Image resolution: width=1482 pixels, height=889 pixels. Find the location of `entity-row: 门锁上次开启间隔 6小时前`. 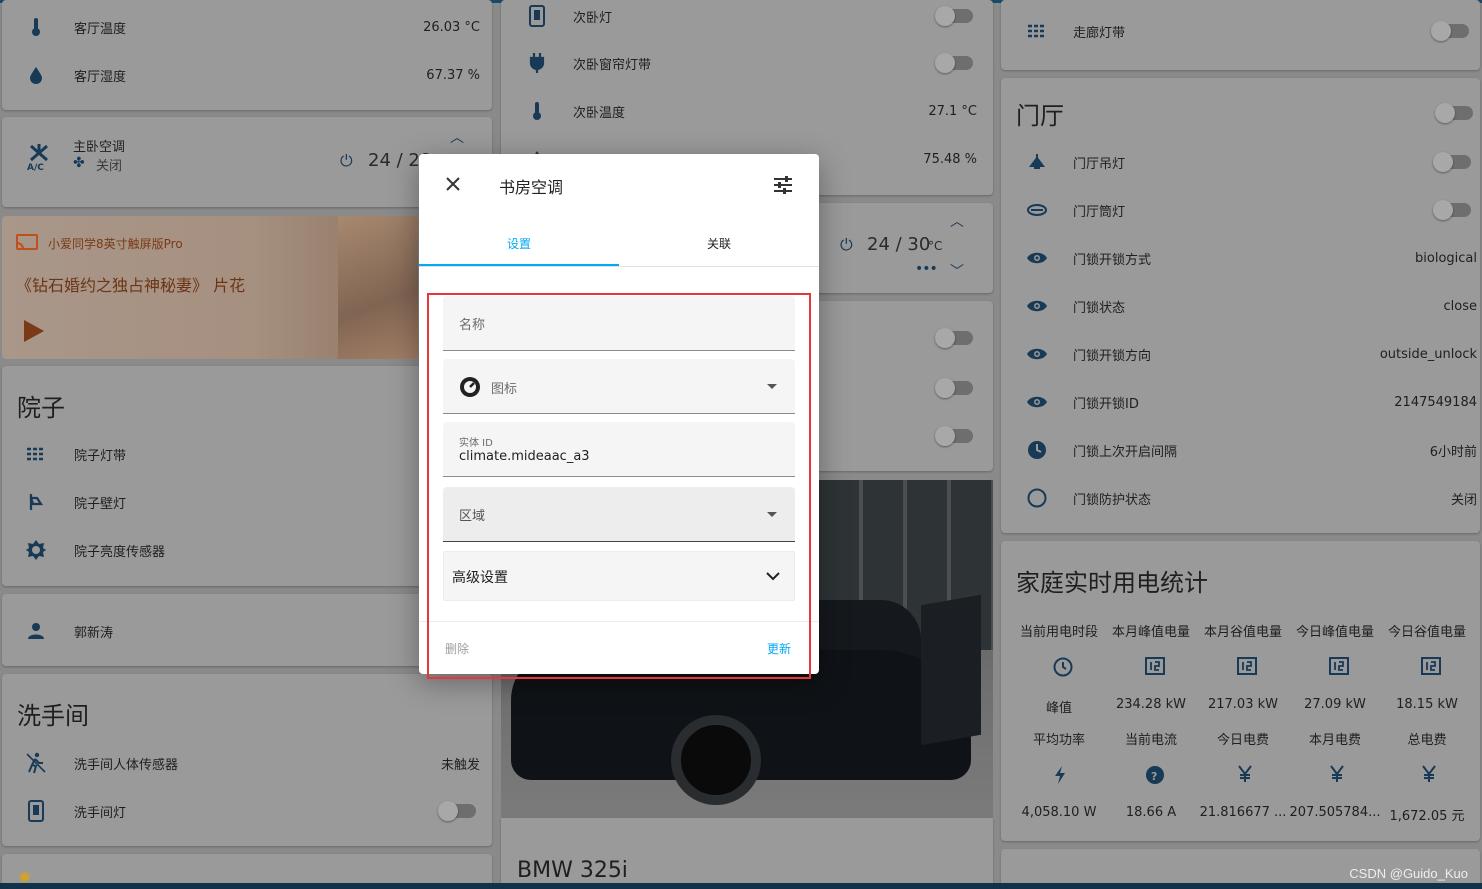

entity-row: 门锁上次开启间隔 6小时前 is located at coordinates (1251, 450).